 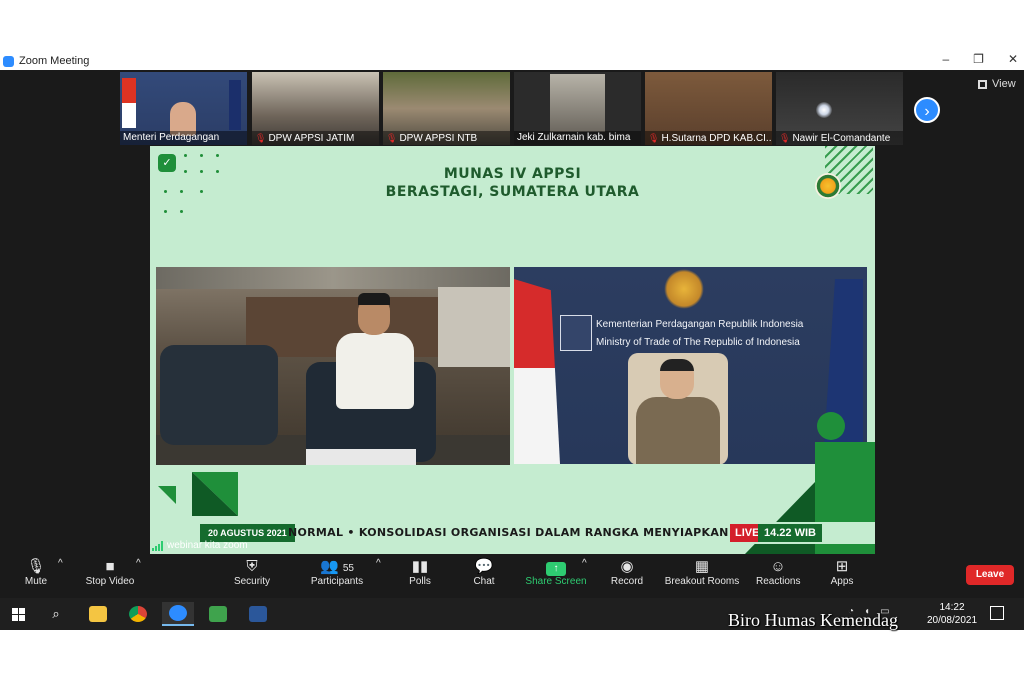 What do you see at coordinates (252, 566) in the screenshot?
I see `shield-icon: ⛨` at bounding box center [252, 566].